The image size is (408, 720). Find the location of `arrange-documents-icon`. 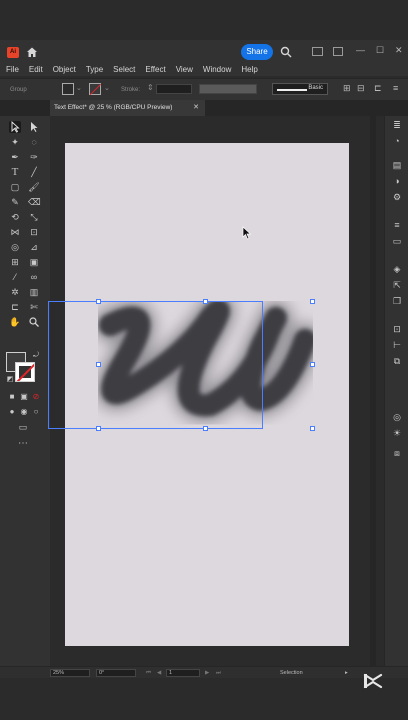

arrange-documents-icon is located at coordinates (317, 51).